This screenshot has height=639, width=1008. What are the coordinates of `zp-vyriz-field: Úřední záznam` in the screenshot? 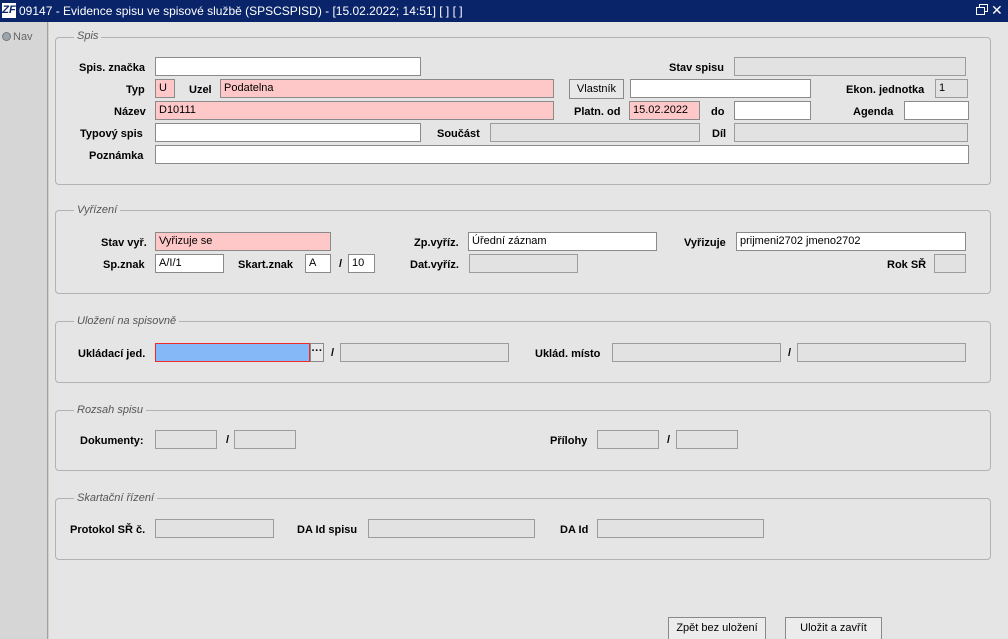 It's located at (562, 241).